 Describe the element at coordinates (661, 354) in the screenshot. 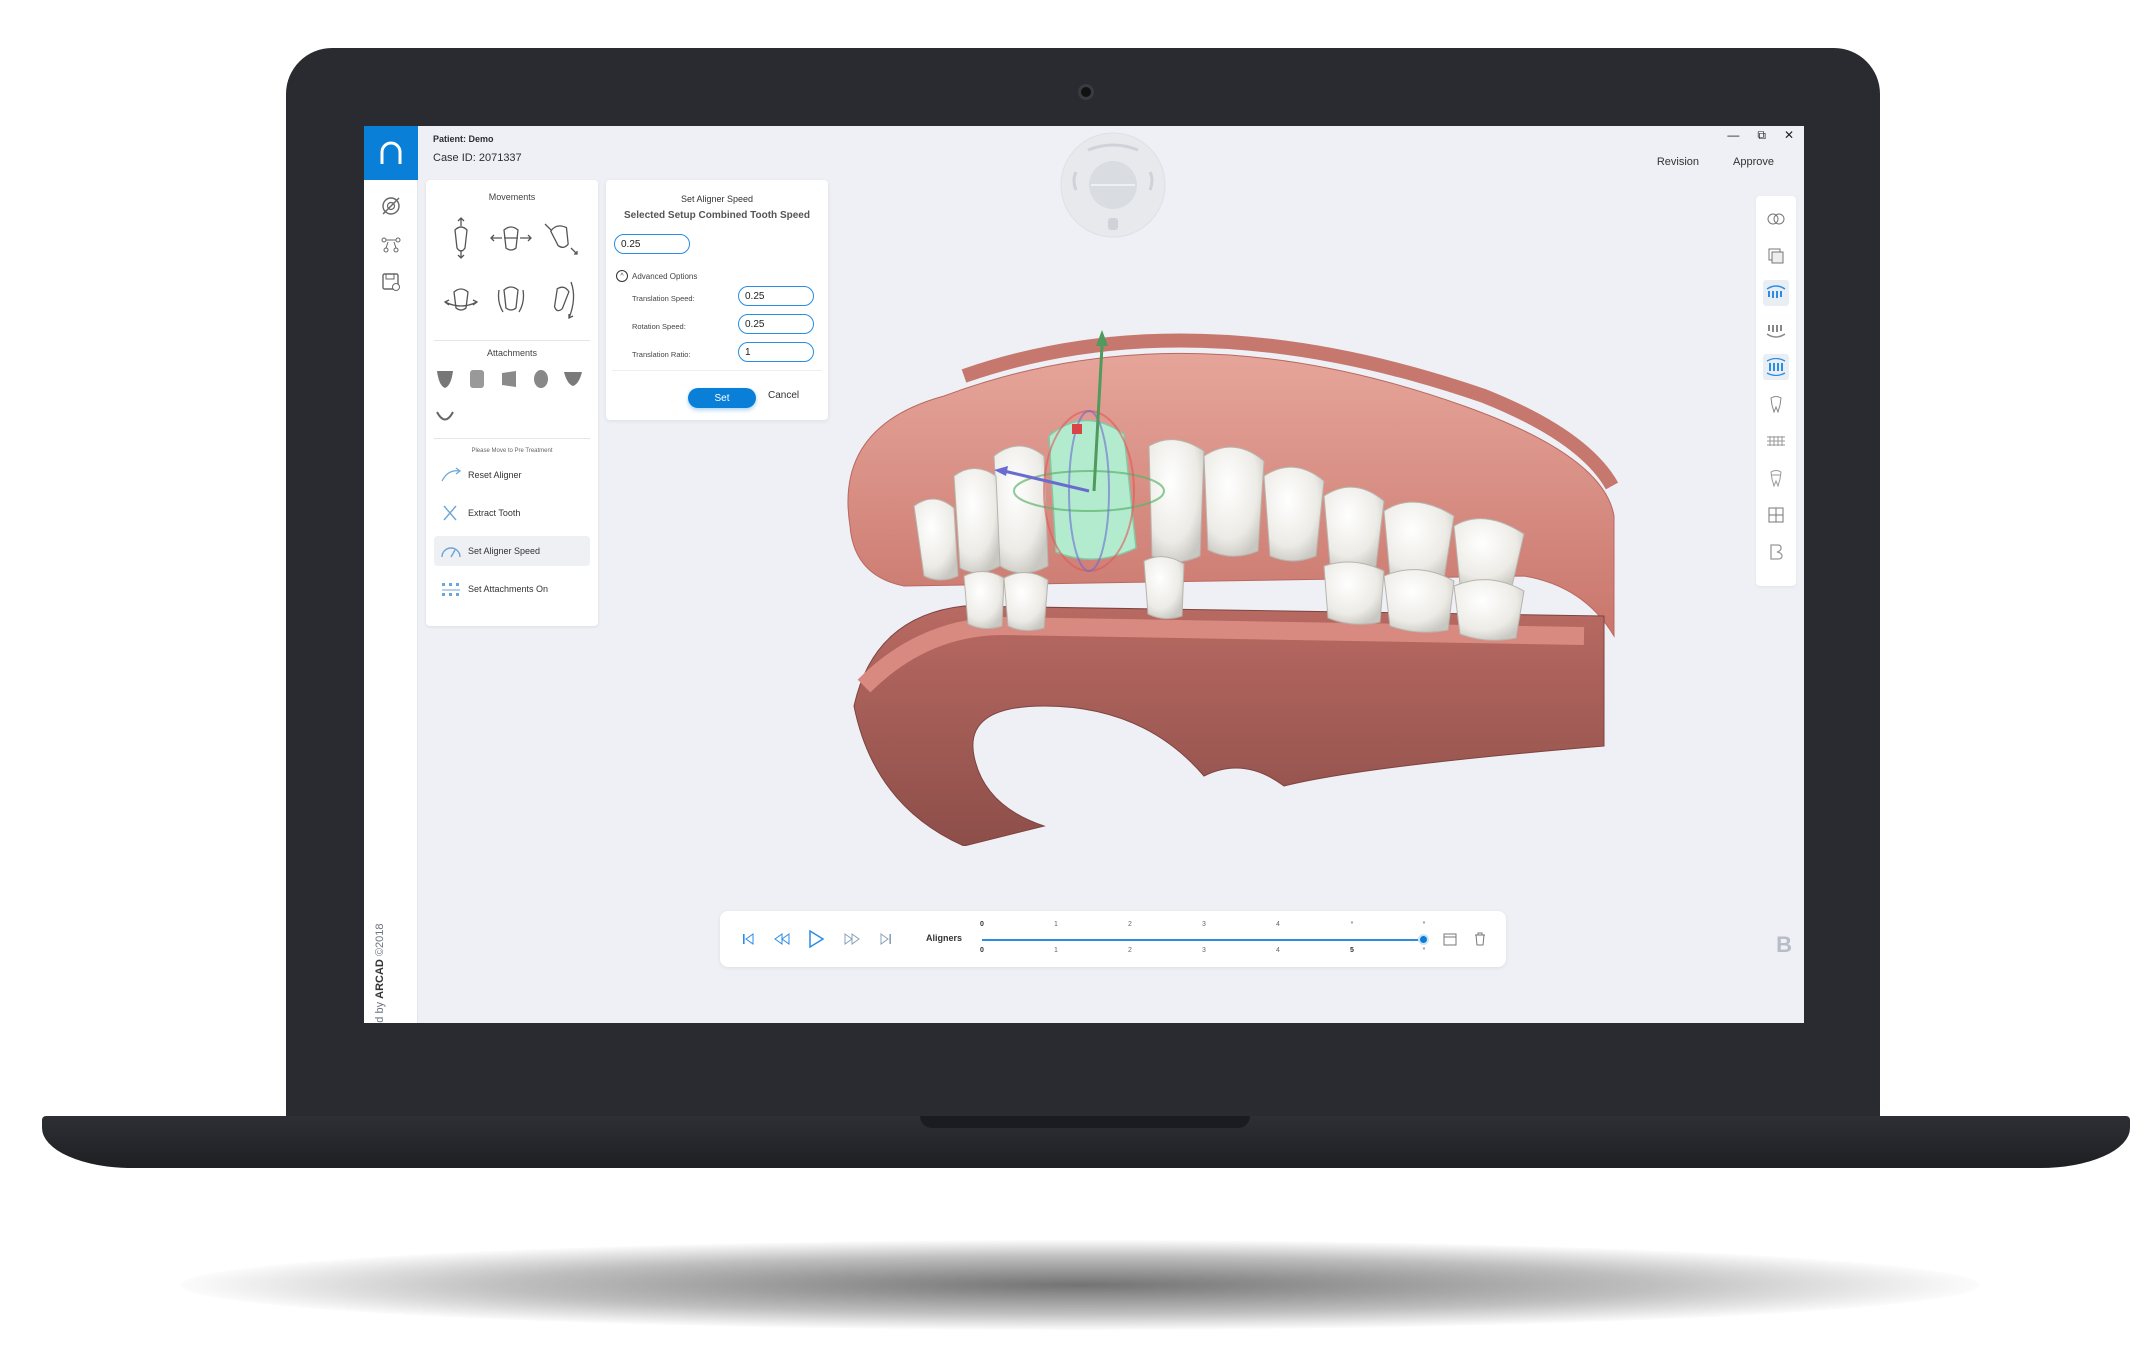

I see `translation-ratio-label: Translation Ratio:` at that location.